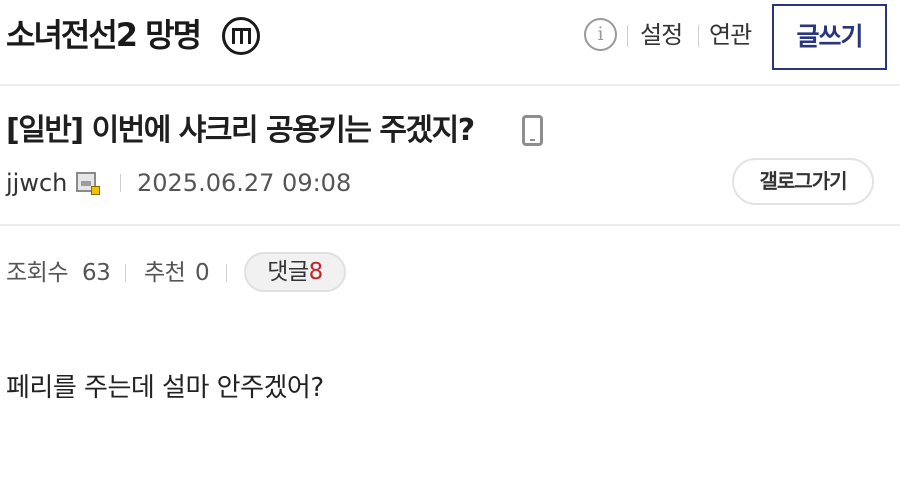 This screenshot has height=479, width=900. Describe the element at coordinates (829, 37) in the screenshot. I see `write-button: 글쓰기` at that location.